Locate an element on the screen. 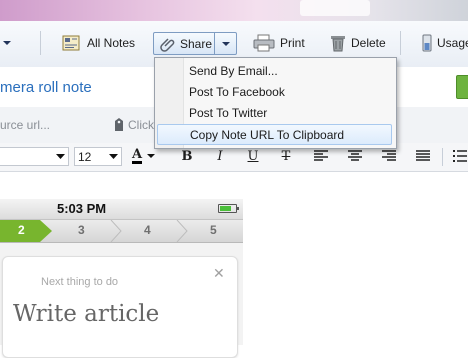  green-action-button is located at coordinates (462, 87).